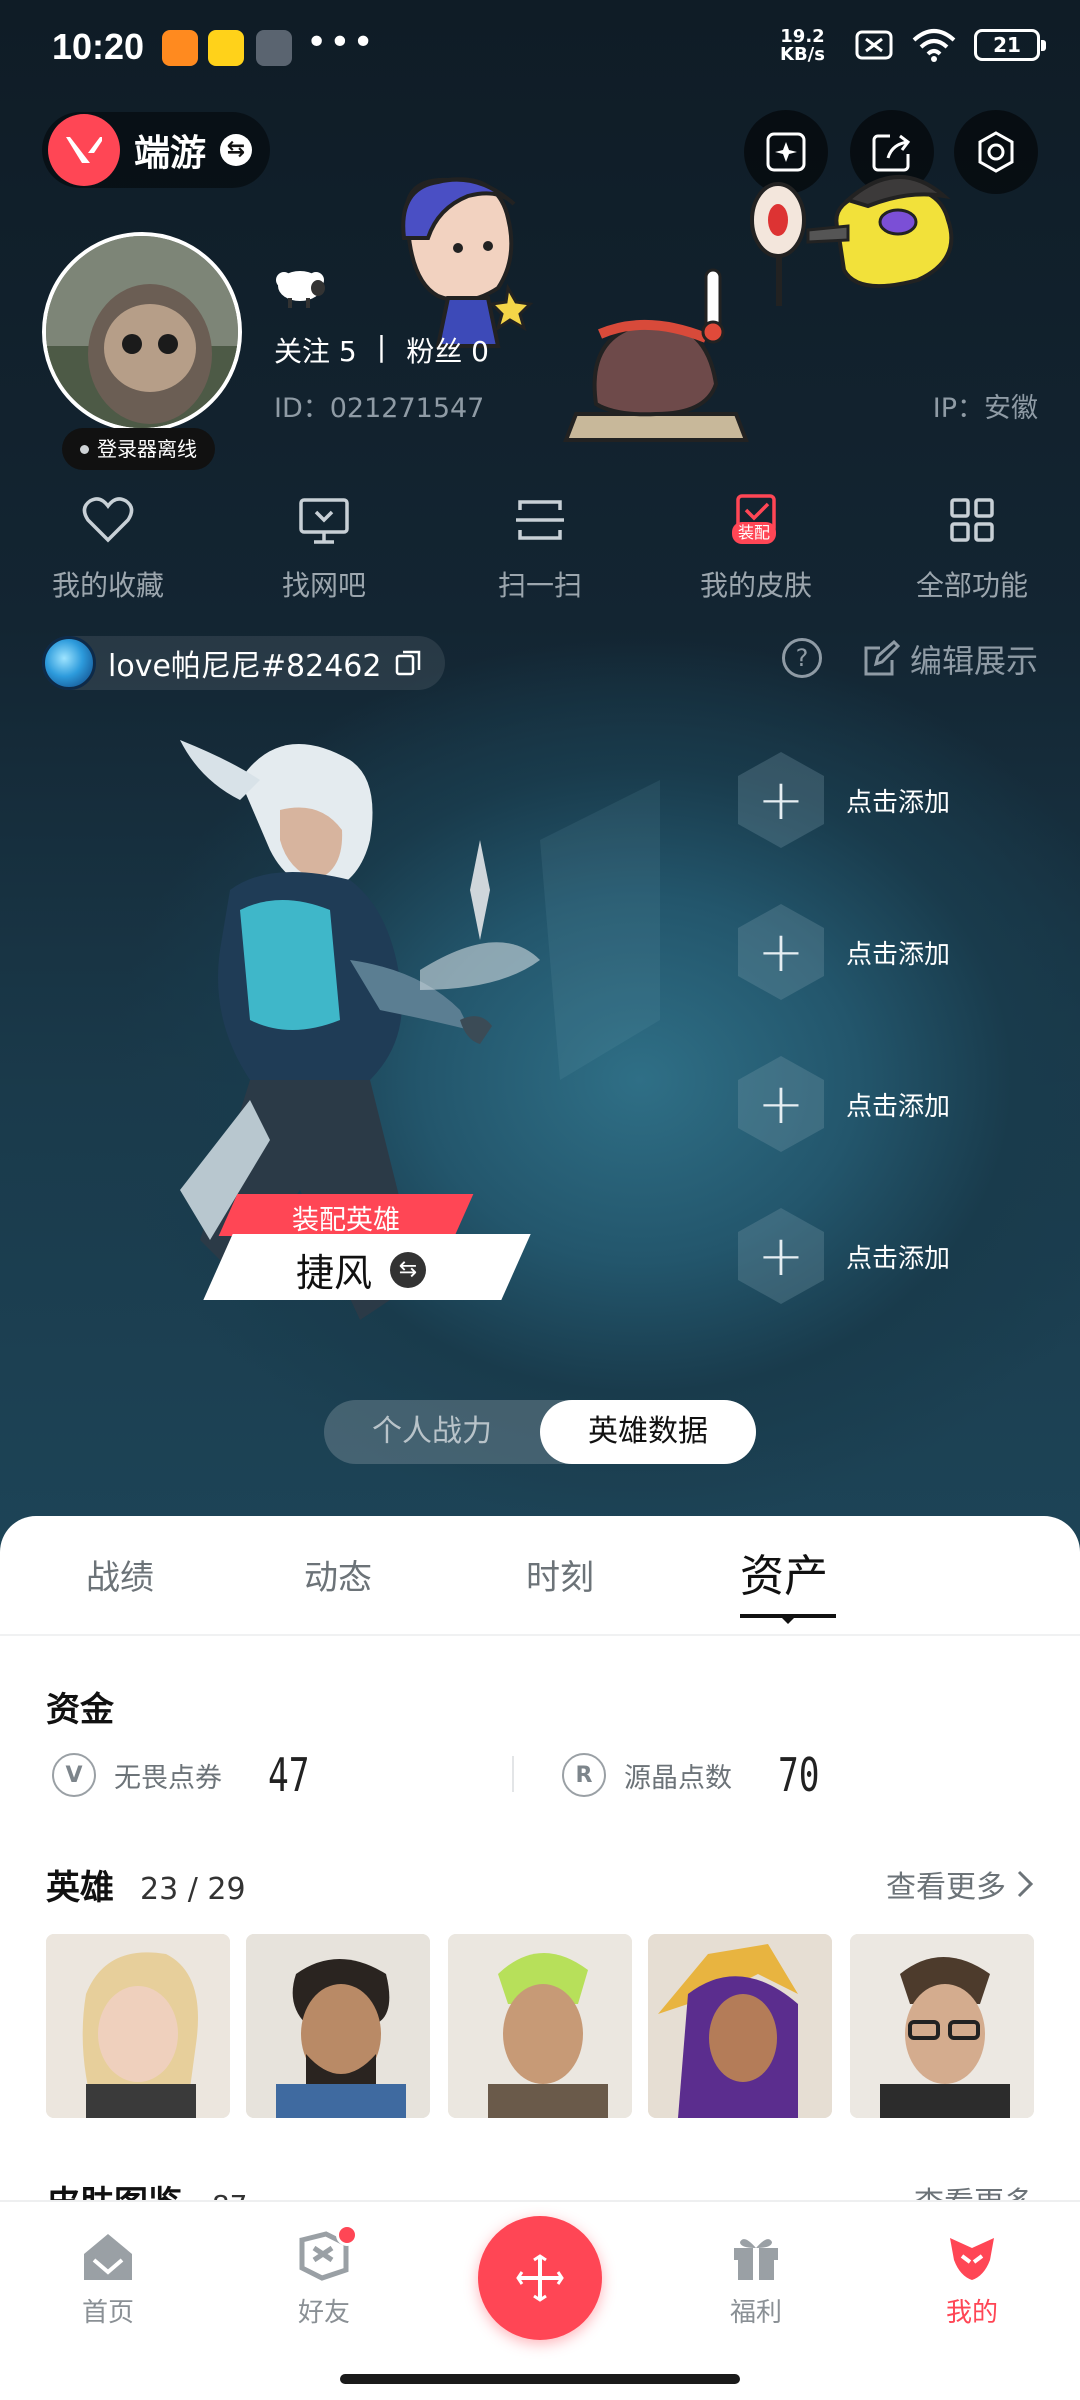 The width and height of the screenshot is (1080, 2400). I want to click on agent-card-iso, so click(740, 2026).